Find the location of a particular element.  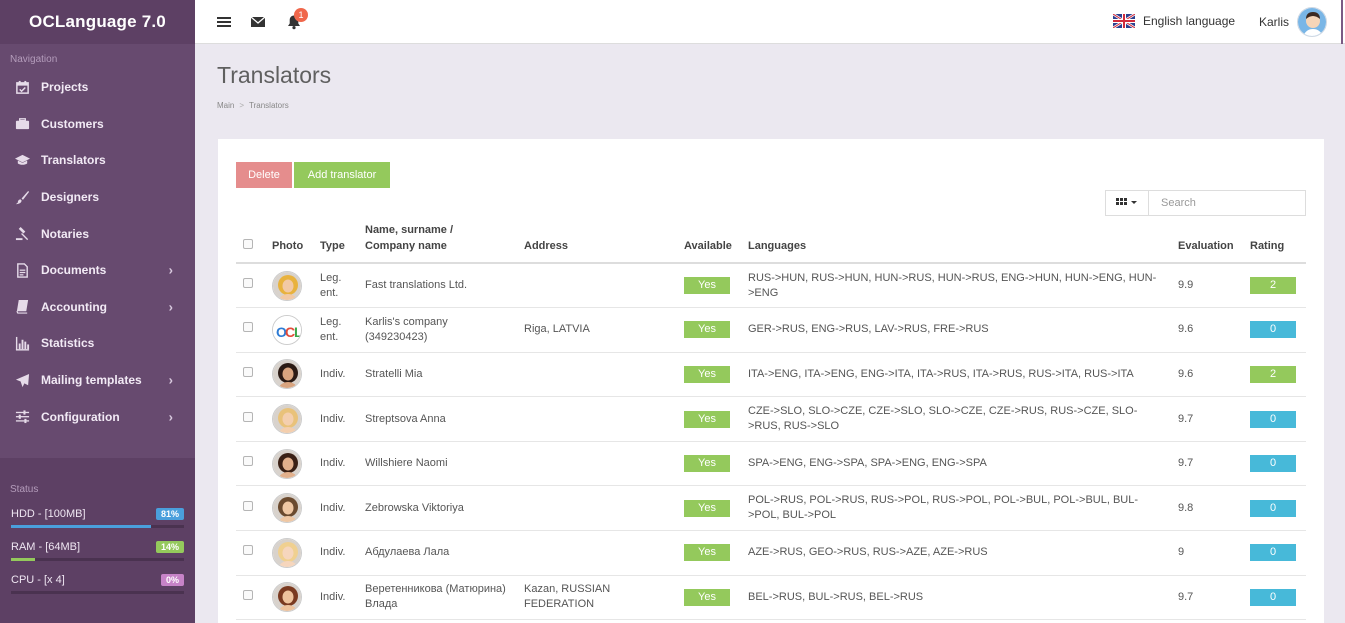

sidebar-item-documents: Documents › is located at coordinates (97, 270).